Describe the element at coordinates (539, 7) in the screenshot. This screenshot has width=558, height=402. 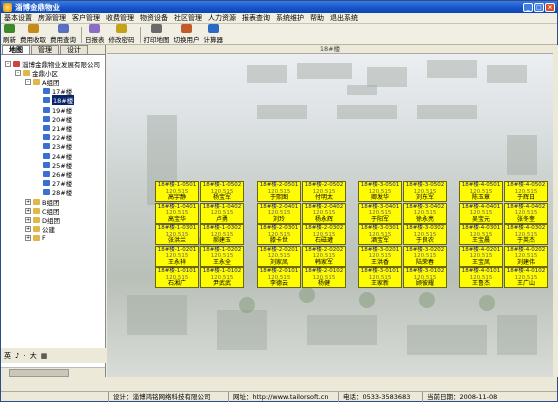
I see `maximize-button: □` at that location.